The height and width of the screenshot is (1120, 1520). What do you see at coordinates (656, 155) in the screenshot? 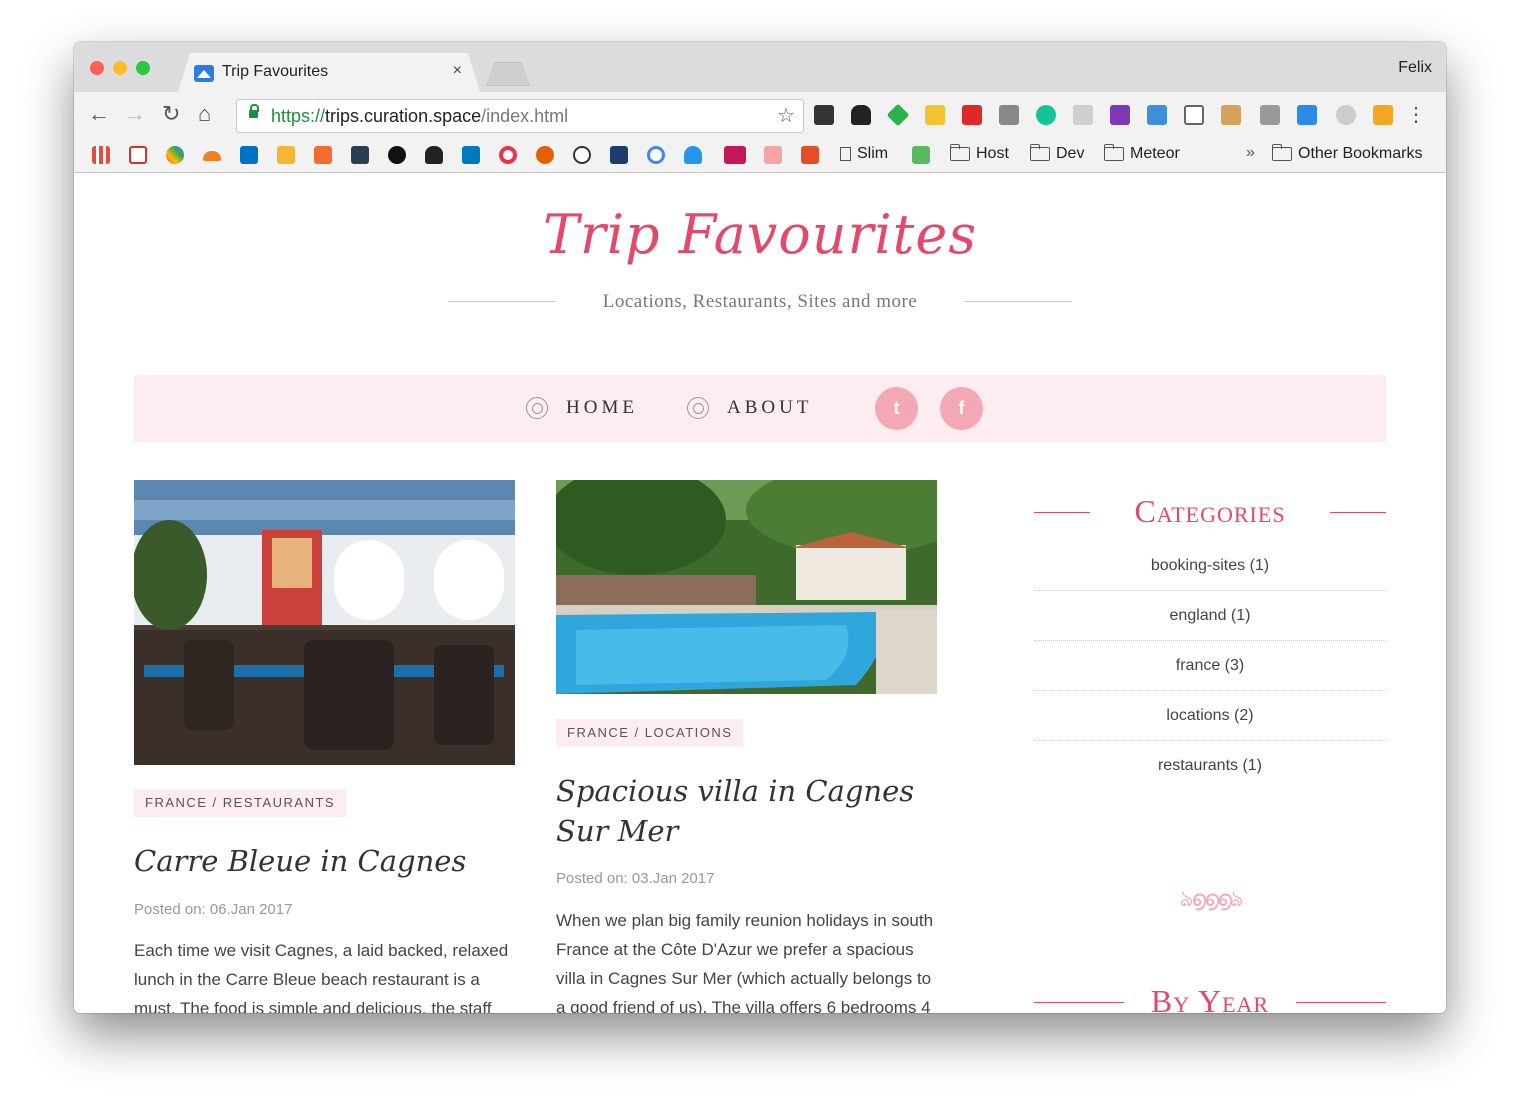
I see `google-icon` at bounding box center [656, 155].